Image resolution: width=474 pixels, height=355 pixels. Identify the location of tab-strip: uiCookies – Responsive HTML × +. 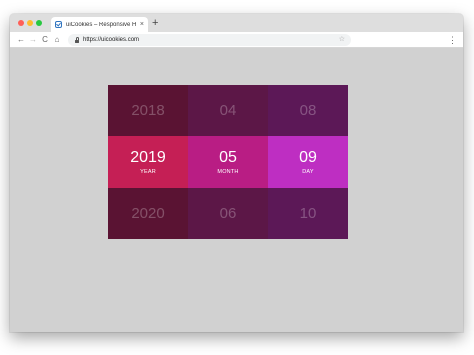
(236, 23).